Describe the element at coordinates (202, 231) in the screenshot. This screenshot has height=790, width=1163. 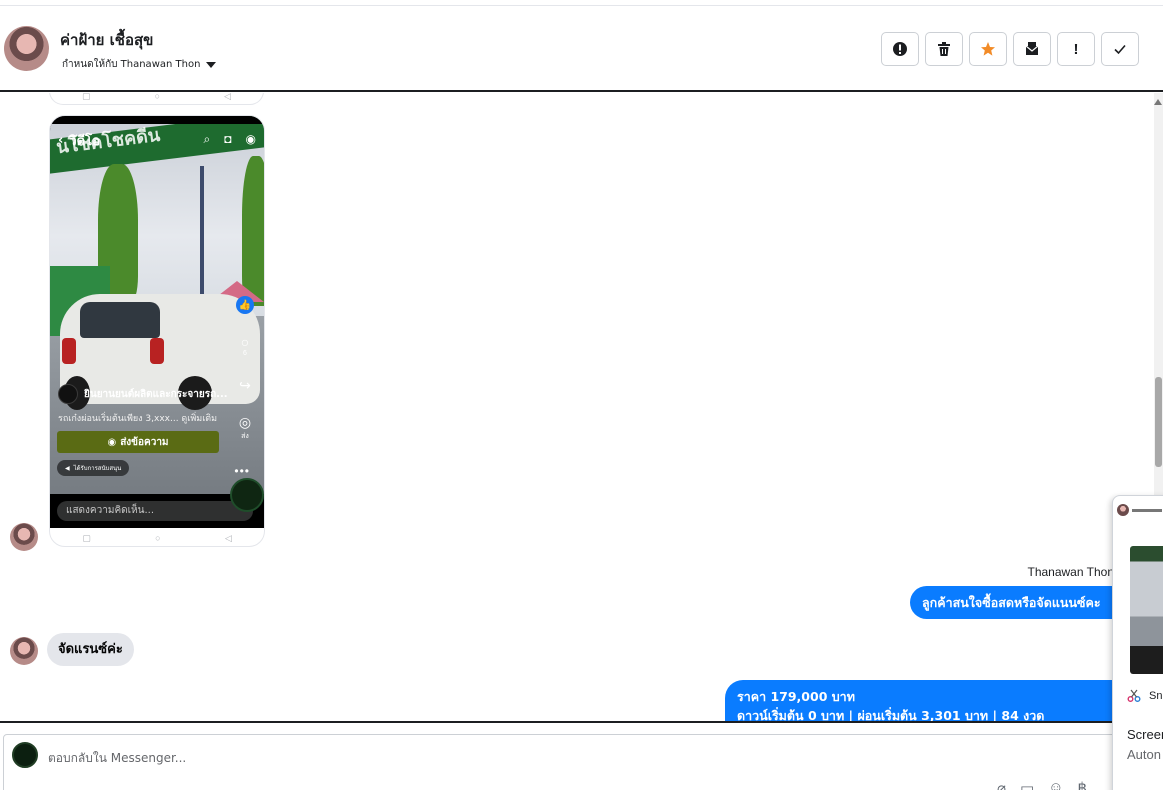
I see `scene-pole` at that location.